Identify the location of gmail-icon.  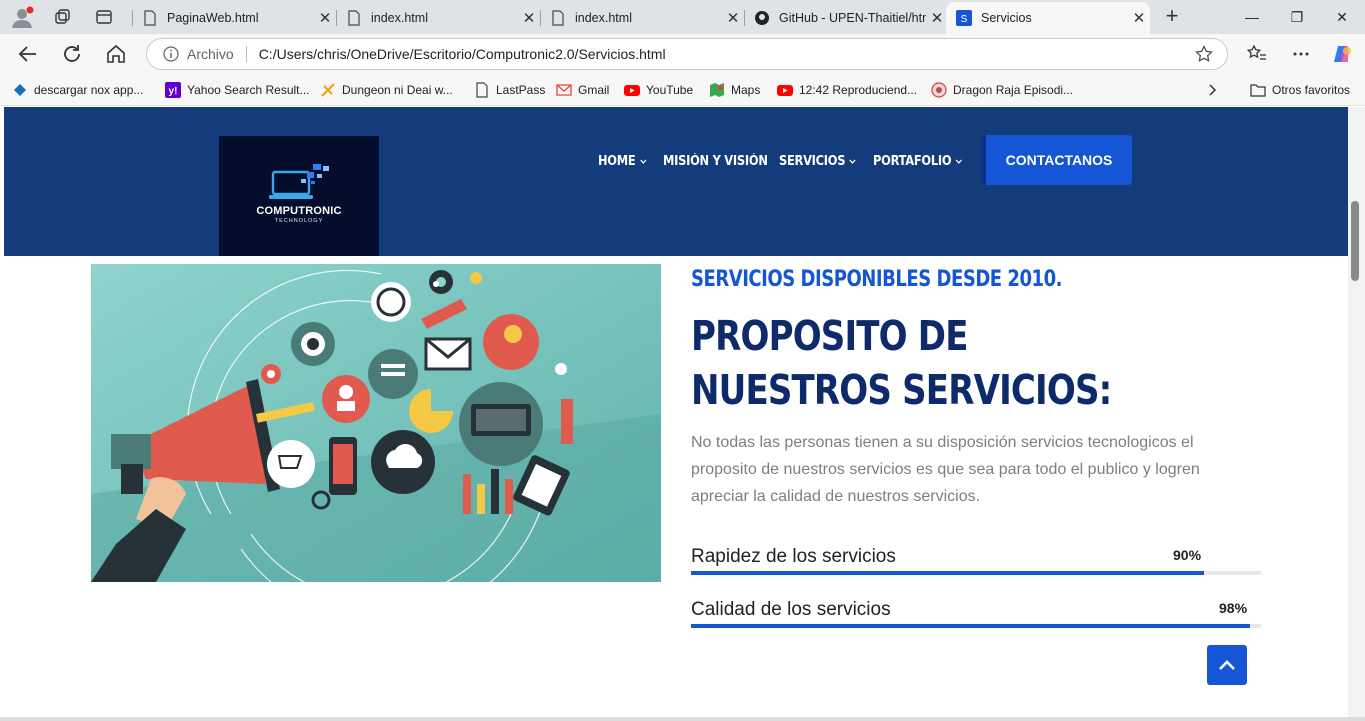
(564, 90).